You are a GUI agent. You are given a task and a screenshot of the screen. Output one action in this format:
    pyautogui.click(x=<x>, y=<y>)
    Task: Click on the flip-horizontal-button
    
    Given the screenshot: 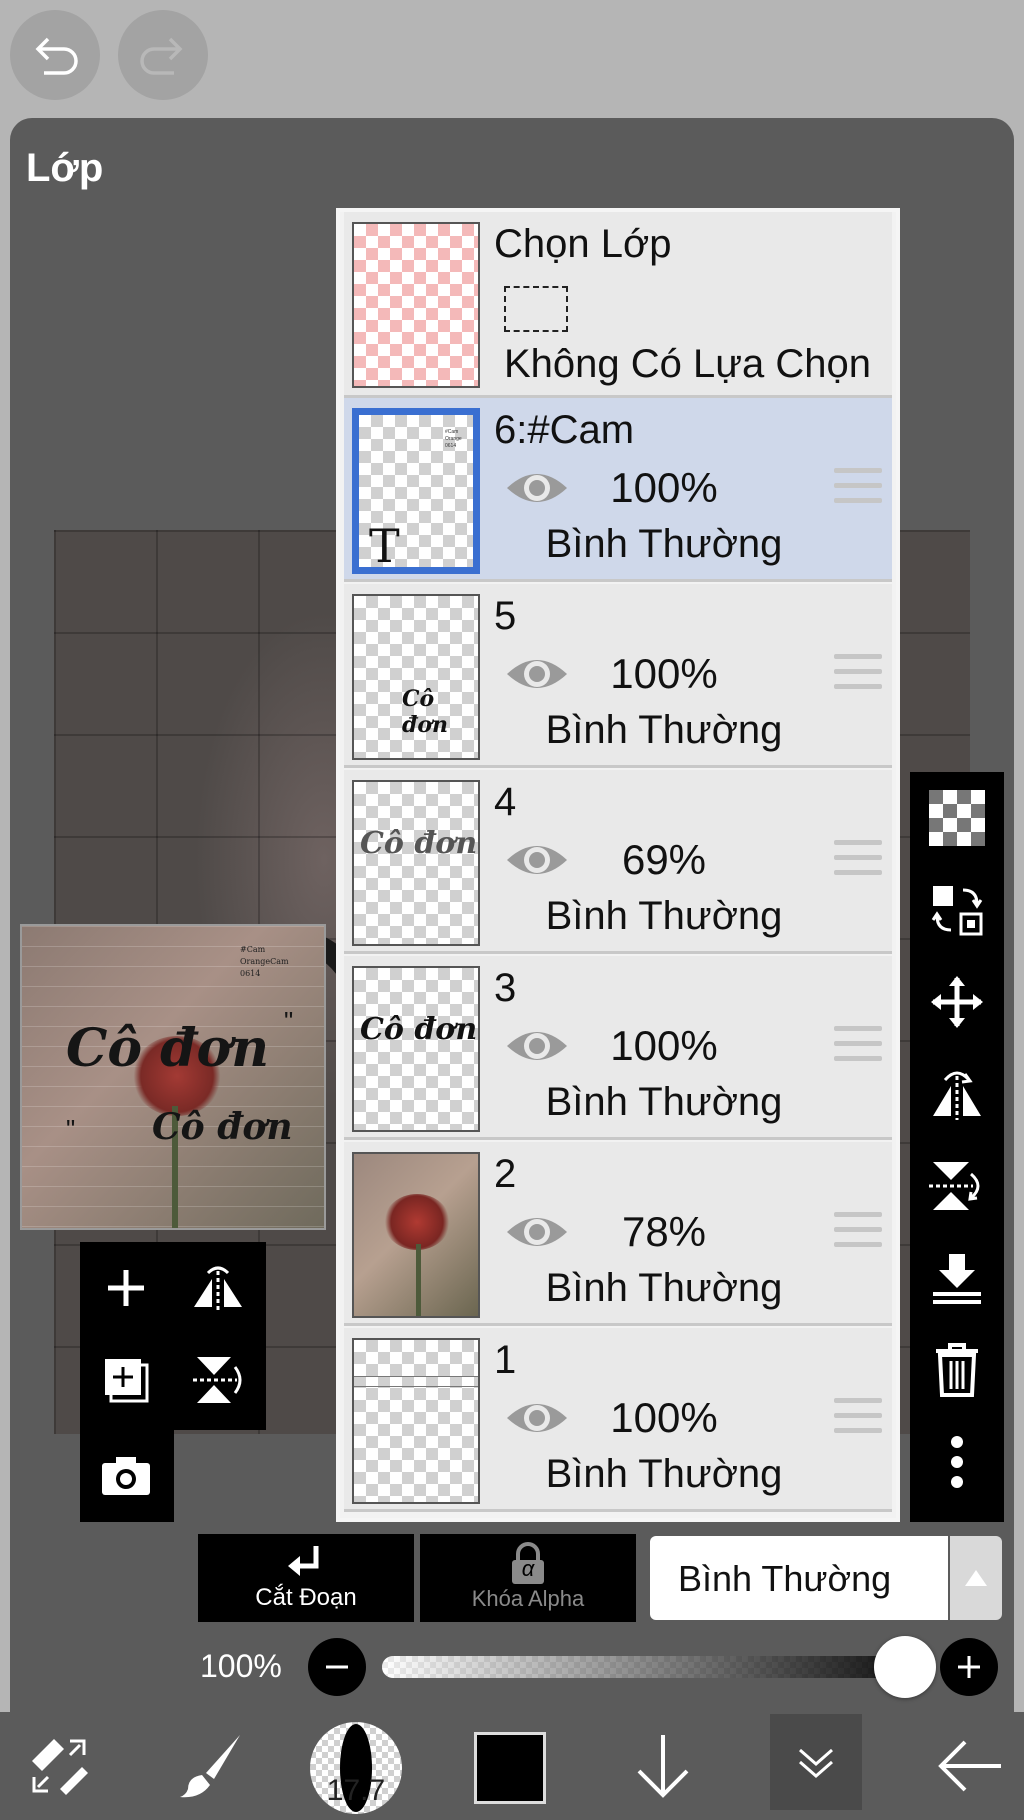 What is the action you would take?
    pyautogui.click(x=957, y=1094)
    